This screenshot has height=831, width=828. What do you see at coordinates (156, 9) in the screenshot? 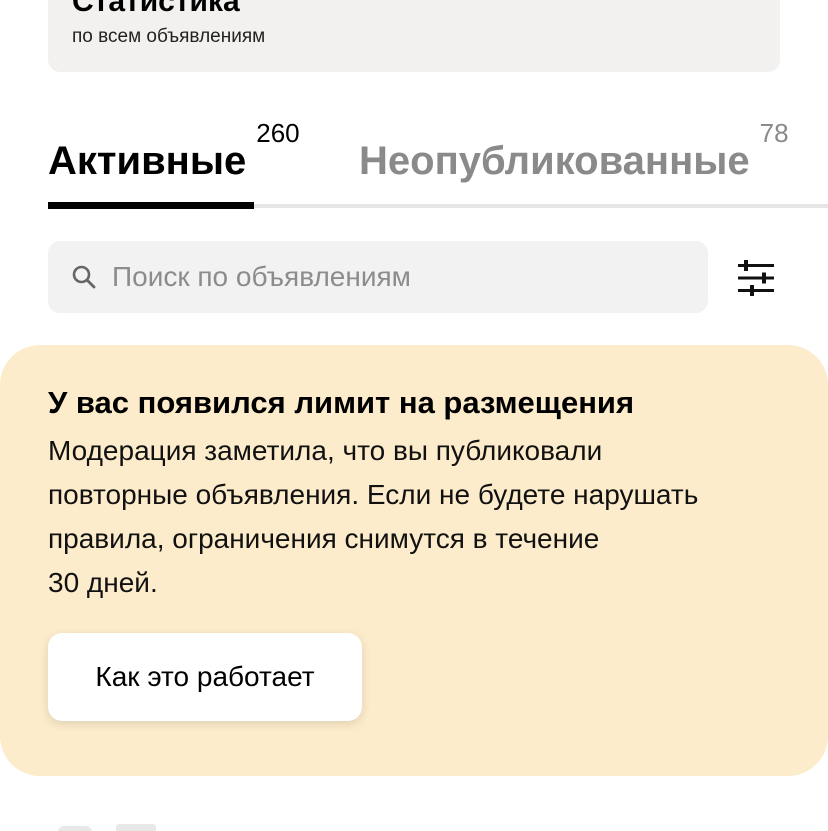
I see `stats-title: Статистика` at bounding box center [156, 9].